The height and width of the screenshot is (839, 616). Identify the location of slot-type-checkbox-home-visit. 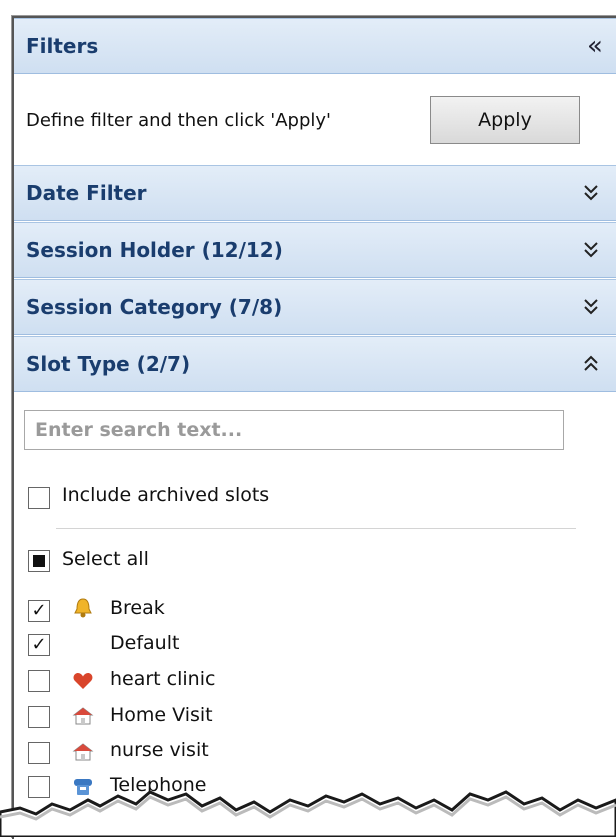
(39, 717).